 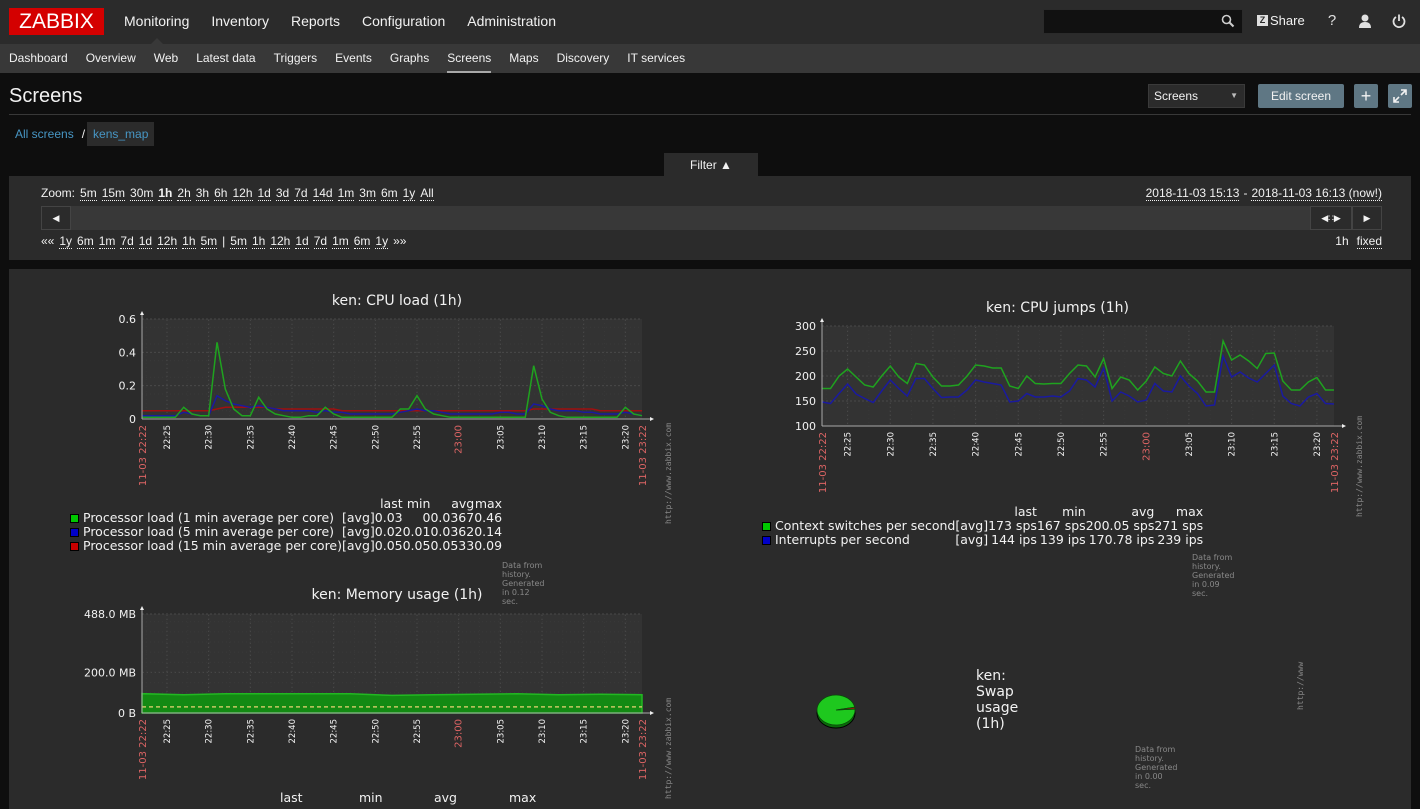 What do you see at coordinates (121, 134) in the screenshot?
I see `breadcrumb-current: kens_map` at bounding box center [121, 134].